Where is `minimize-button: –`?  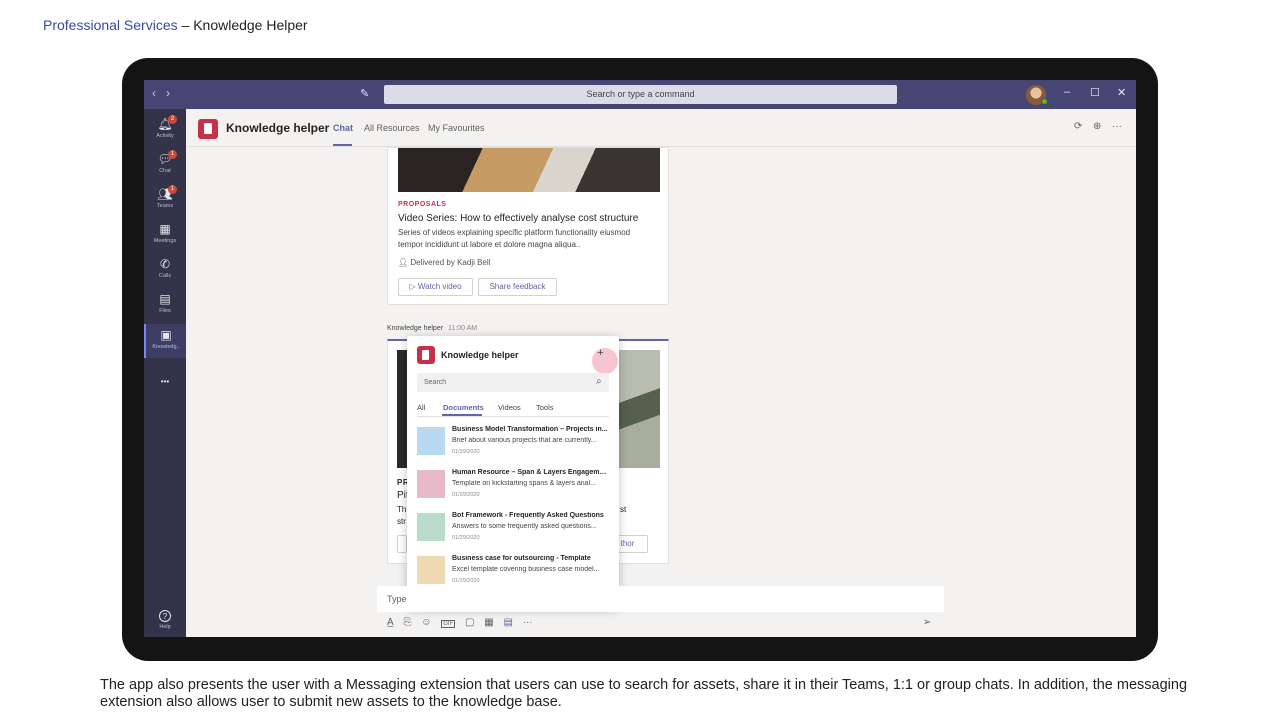
minimize-button: – is located at coordinates (1067, 92).